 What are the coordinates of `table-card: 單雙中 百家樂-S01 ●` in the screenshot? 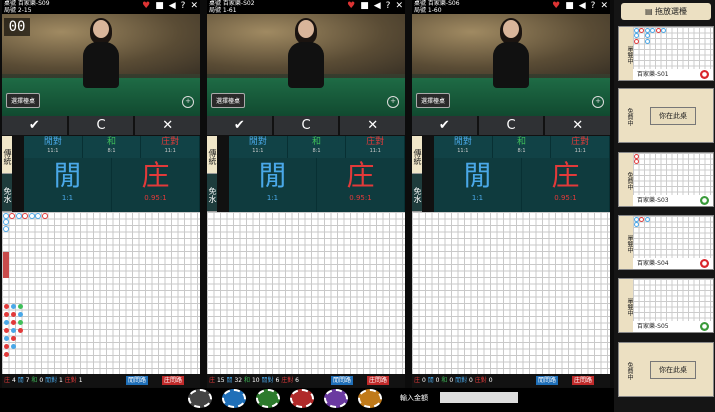 It's located at (666, 53).